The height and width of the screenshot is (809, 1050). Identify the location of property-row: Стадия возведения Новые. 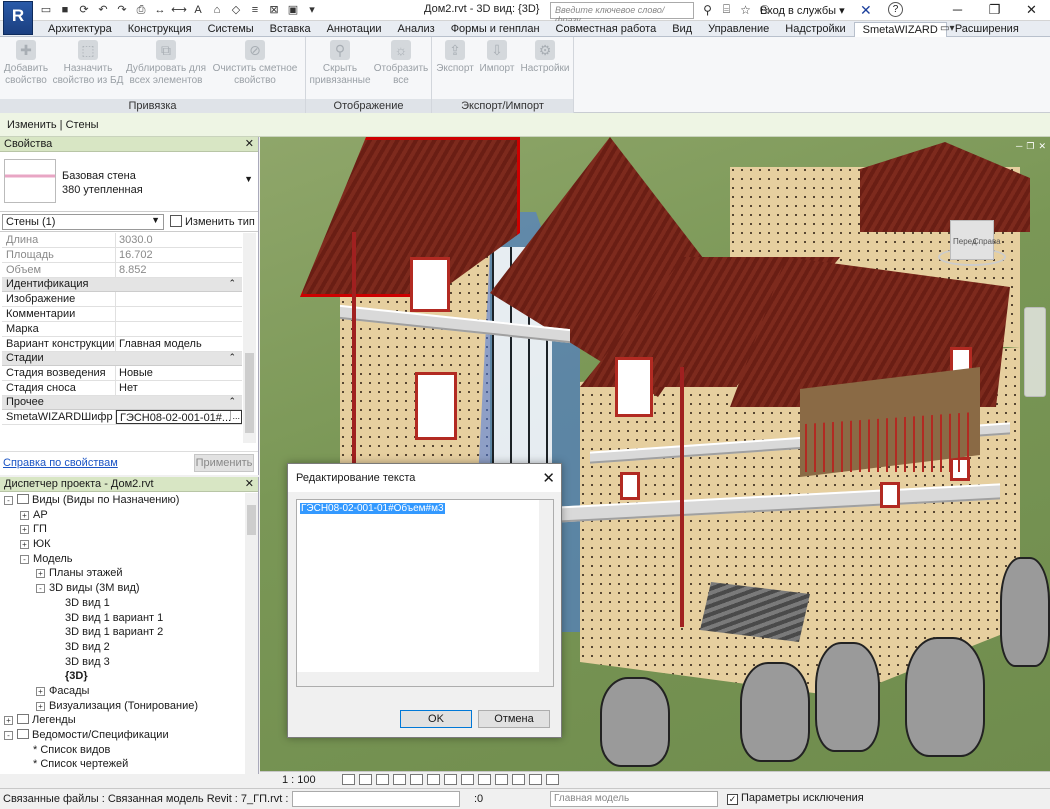
(122, 373).